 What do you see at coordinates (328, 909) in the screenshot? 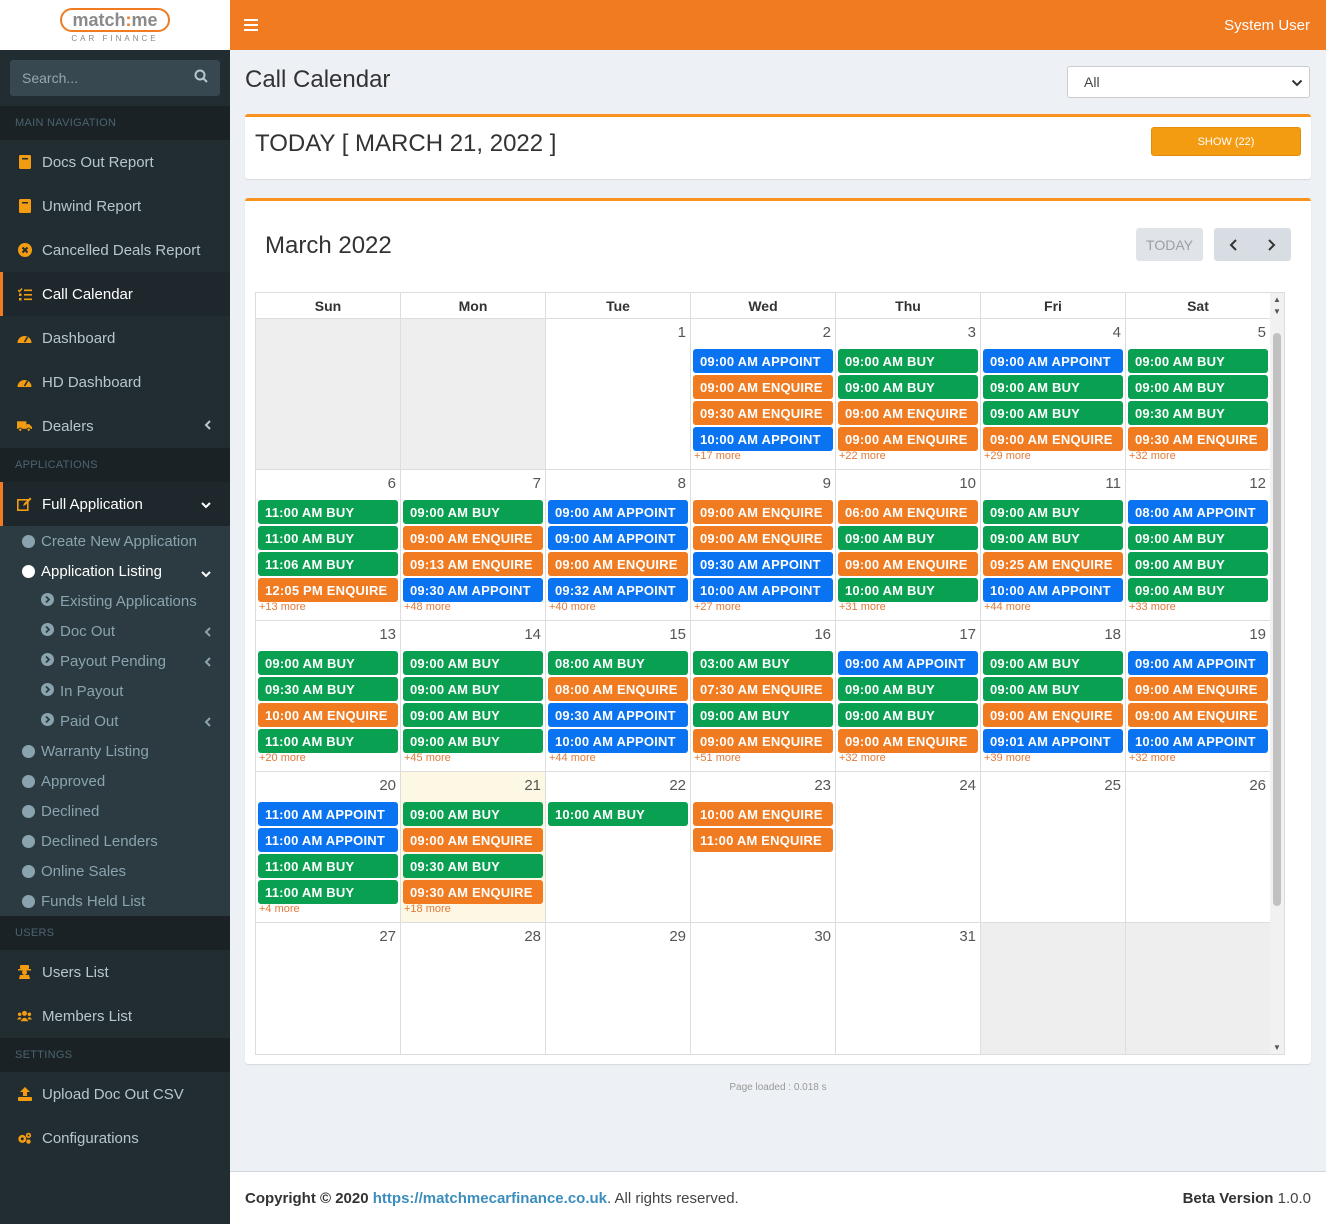
I see `more-events-link: +4 more` at bounding box center [328, 909].